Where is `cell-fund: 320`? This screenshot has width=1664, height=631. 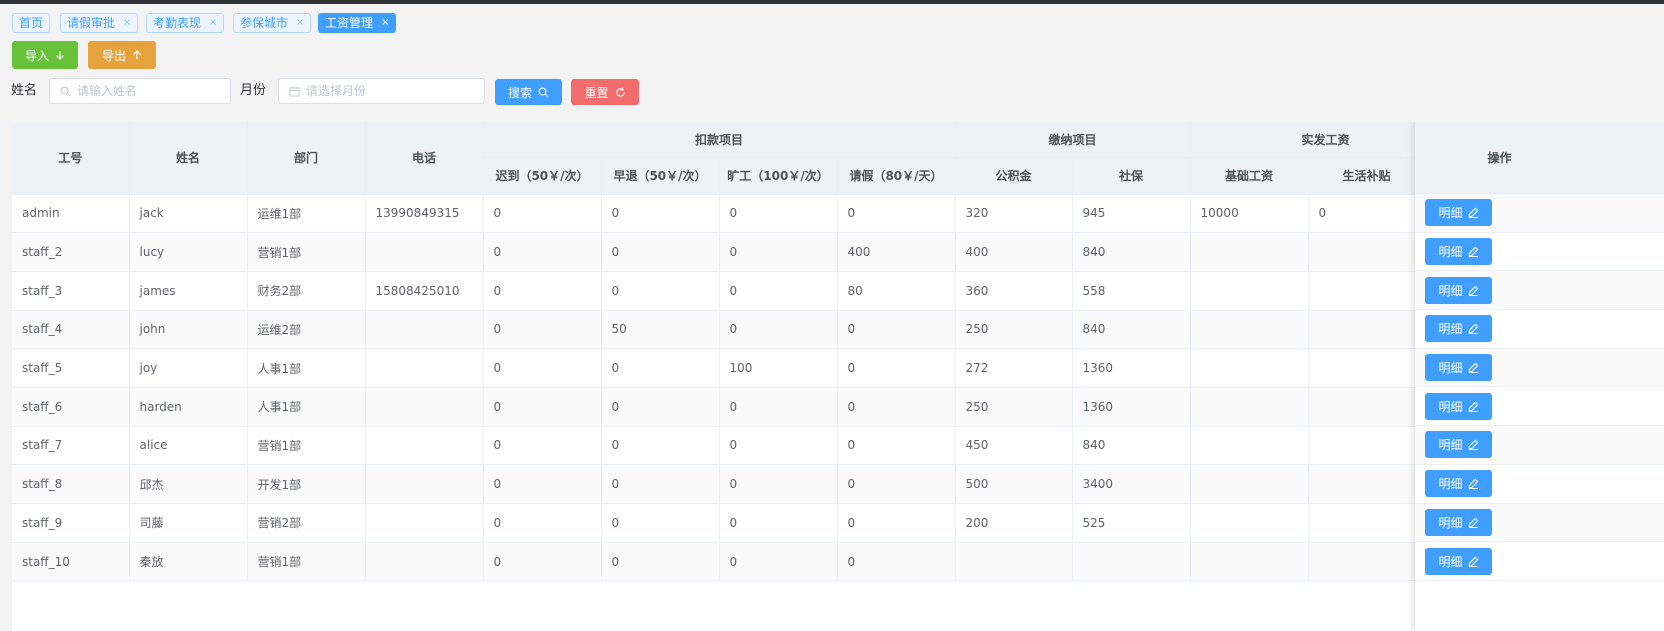
cell-fund: 320 is located at coordinates (1014, 214).